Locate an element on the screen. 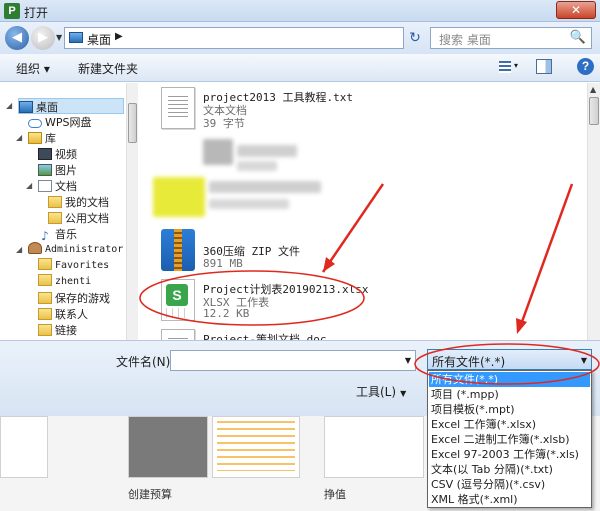 This screenshot has height=511, width=600. title-bar: P 打开 ✕ is located at coordinates (300, 11).